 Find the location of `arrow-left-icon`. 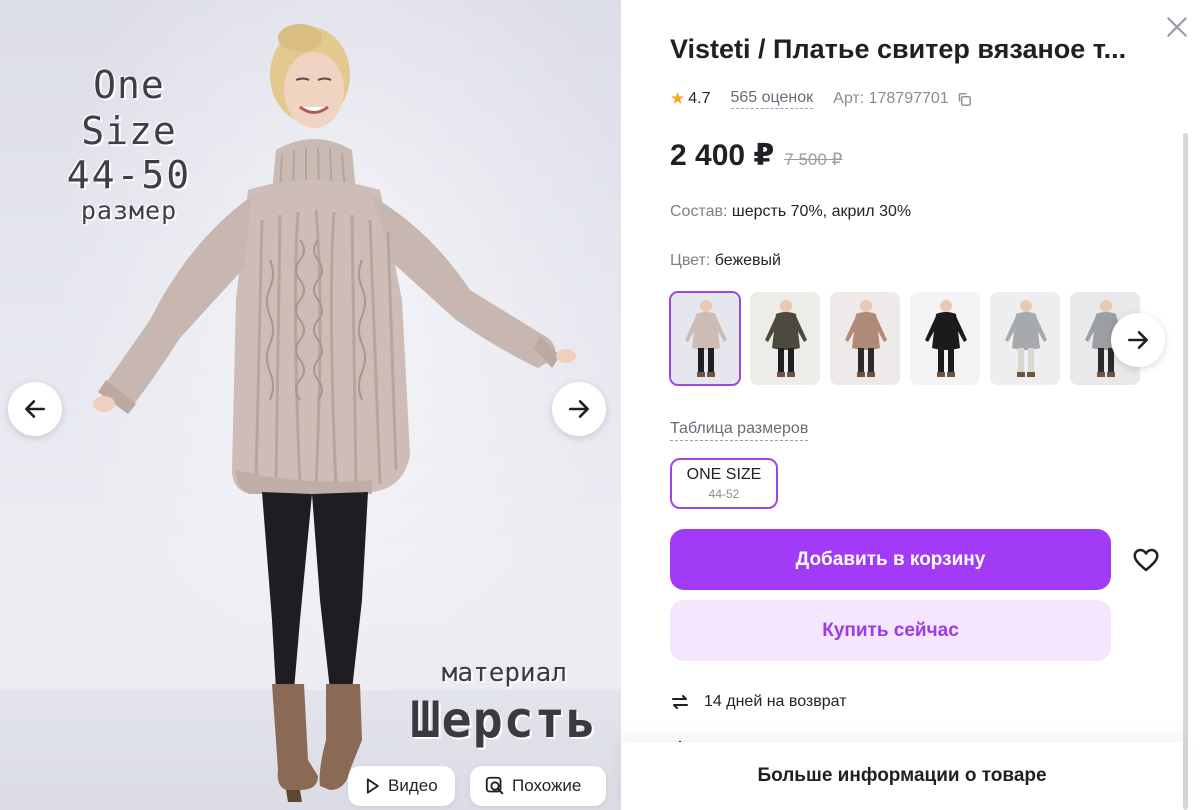

arrow-left-icon is located at coordinates (35, 409).